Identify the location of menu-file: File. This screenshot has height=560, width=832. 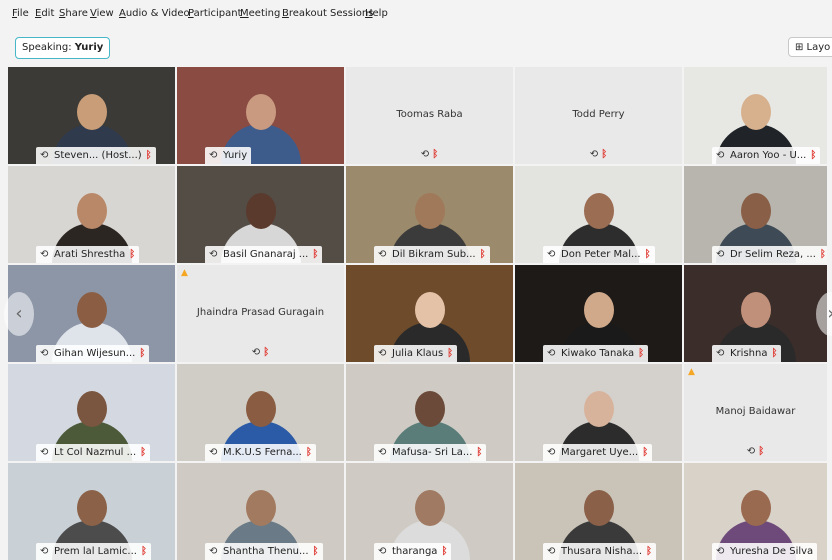
(20, 13).